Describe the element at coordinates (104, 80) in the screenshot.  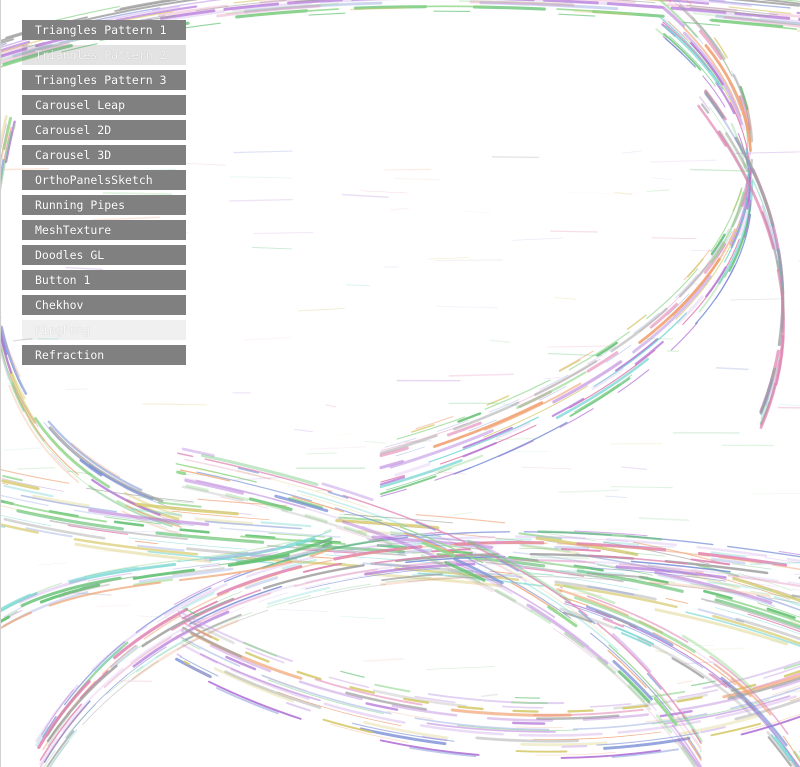
I see `menu-item-triangles-pattern-3: Triangles Pattern 3` at that location.